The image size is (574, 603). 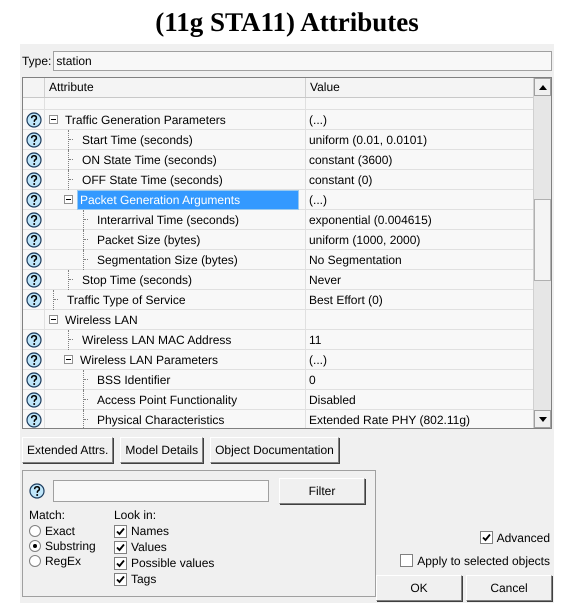 I want to click on attribute-value: Disabled, so click(x=419, y=399).